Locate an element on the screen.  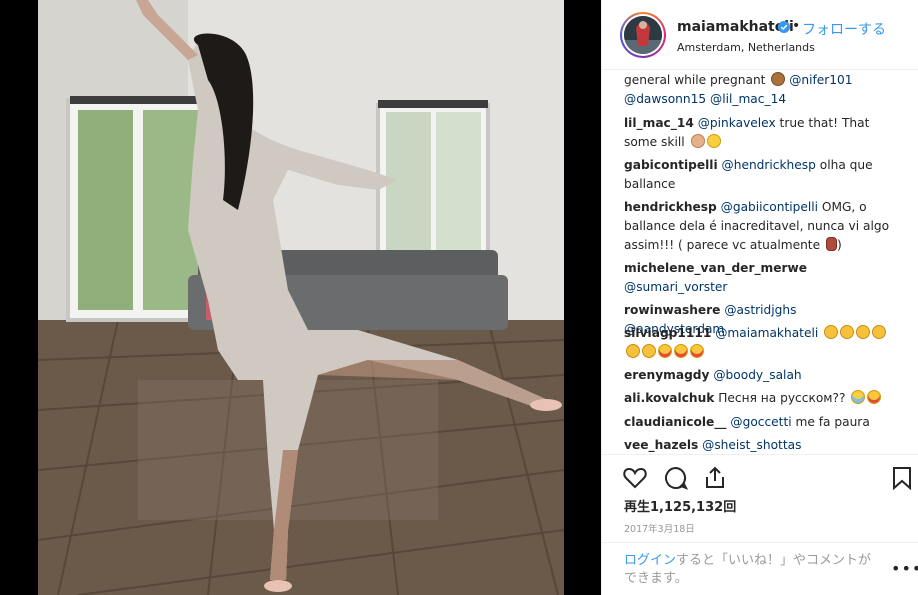
comment-item: ali.kovalchuk Песня на русском?? is located at coordinates (759, 398).